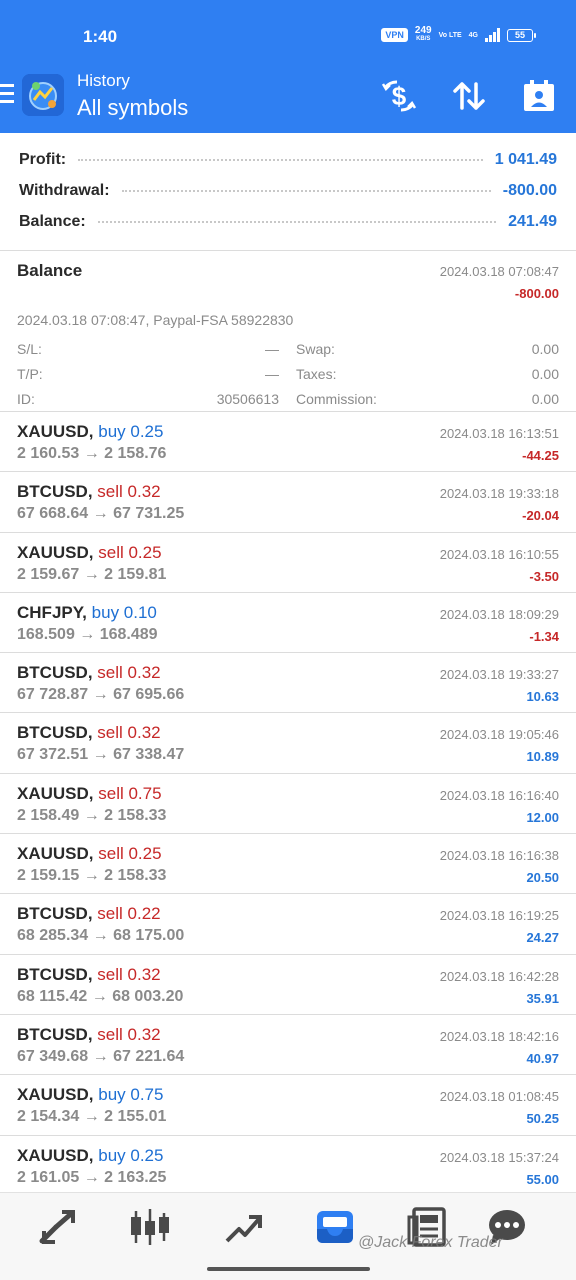 The width and height of the screenshot is (576, 1280). I want to click on trade-head: BTCUSD, sell 0.22, so click(89, 914).